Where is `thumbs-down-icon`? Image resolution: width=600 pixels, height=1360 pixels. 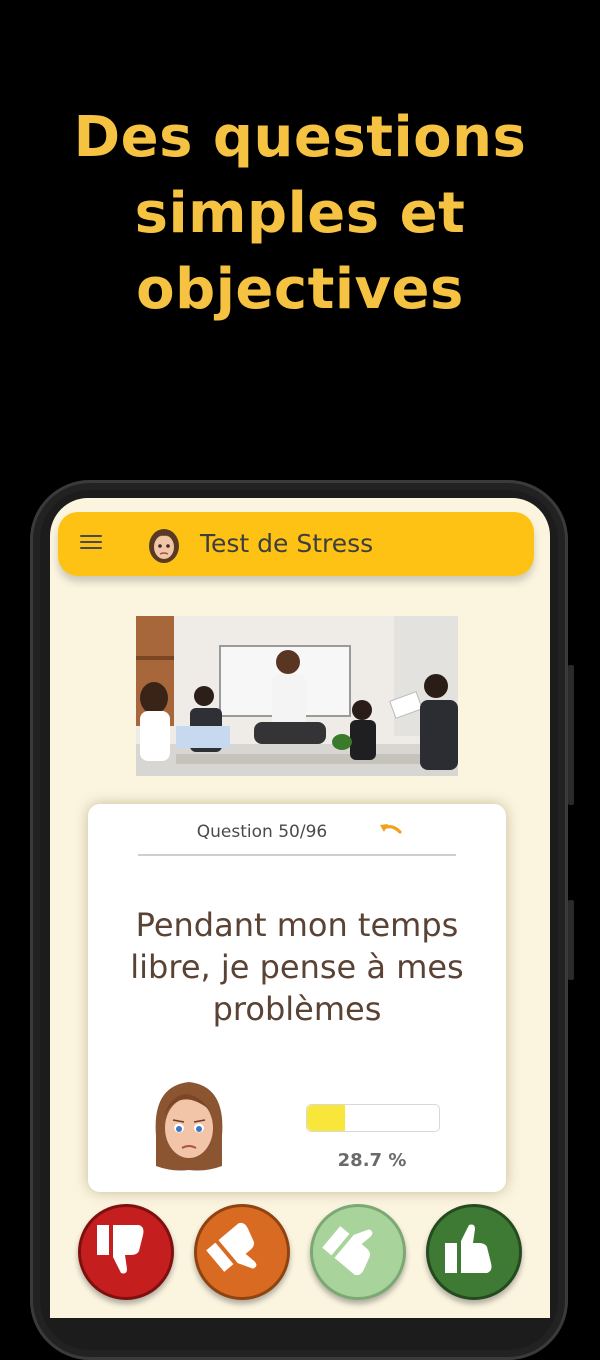
thumbs-down-icon is located at coordinates (120, 1249).